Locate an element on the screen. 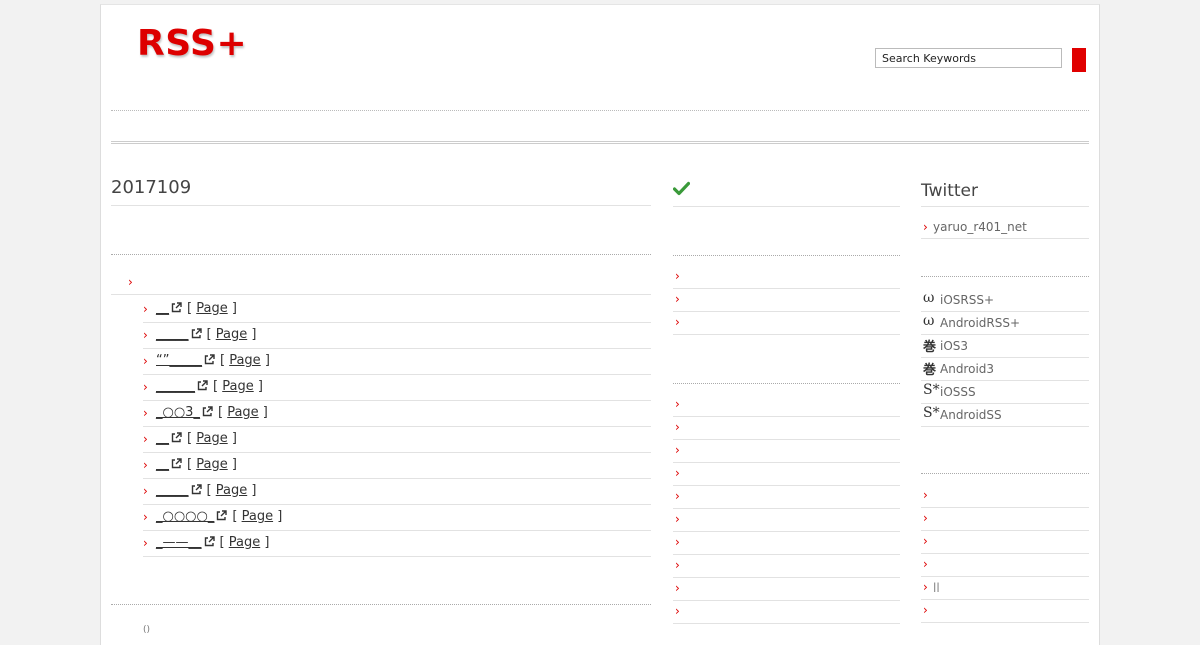 The image size is (1200, 645). comment-count: () is located at coordinates (147, 630).